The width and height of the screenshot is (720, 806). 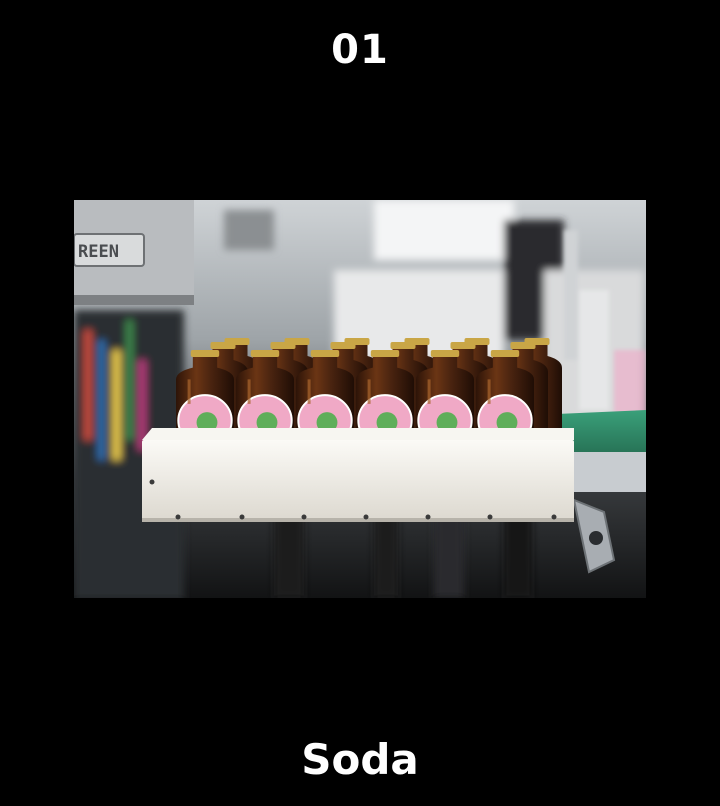 I want to click on sign-text: REEN, so click(x=98, y=252).